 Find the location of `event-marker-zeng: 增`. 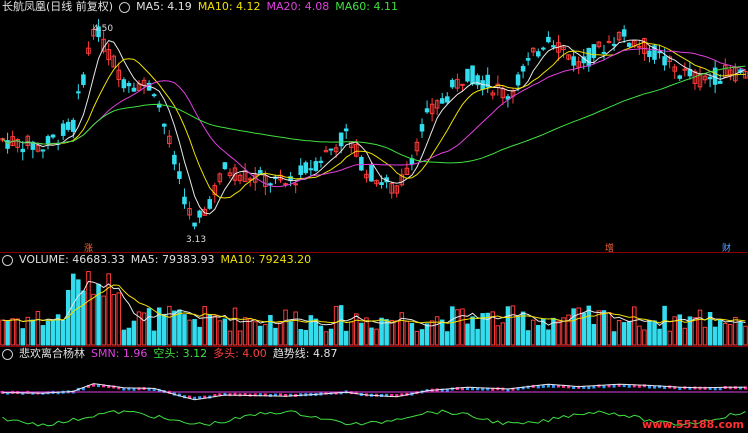

event-marker-zeng: 增 is located at coordinates (609, 247).